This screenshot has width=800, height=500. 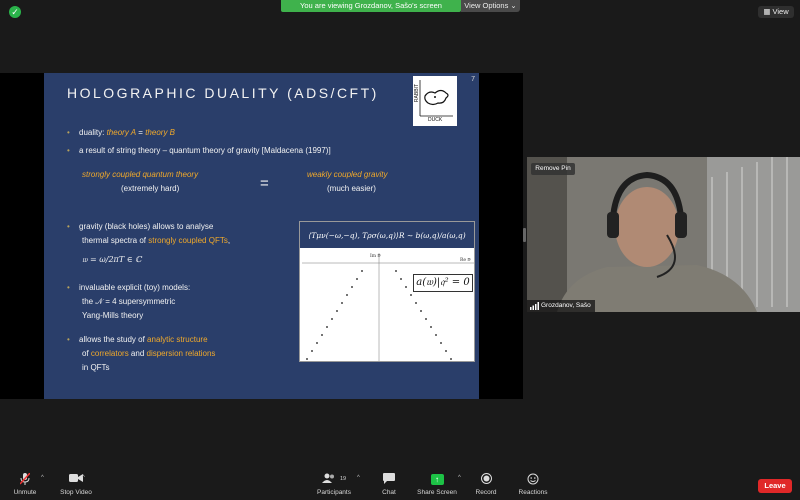 What do you see at coordinates (76, 479) in the screenshot?
I see `video-camera-icon` at bounding box center [76, 479].